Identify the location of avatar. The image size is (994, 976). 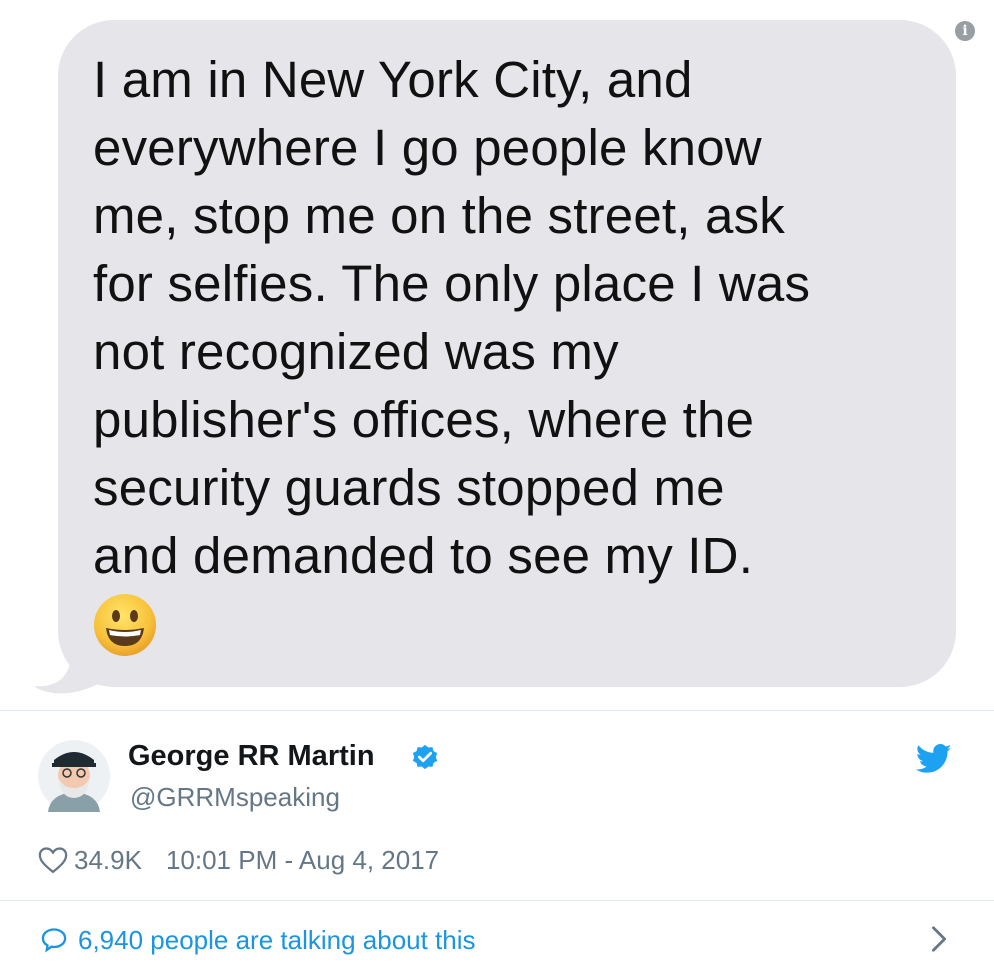
(74, 776).